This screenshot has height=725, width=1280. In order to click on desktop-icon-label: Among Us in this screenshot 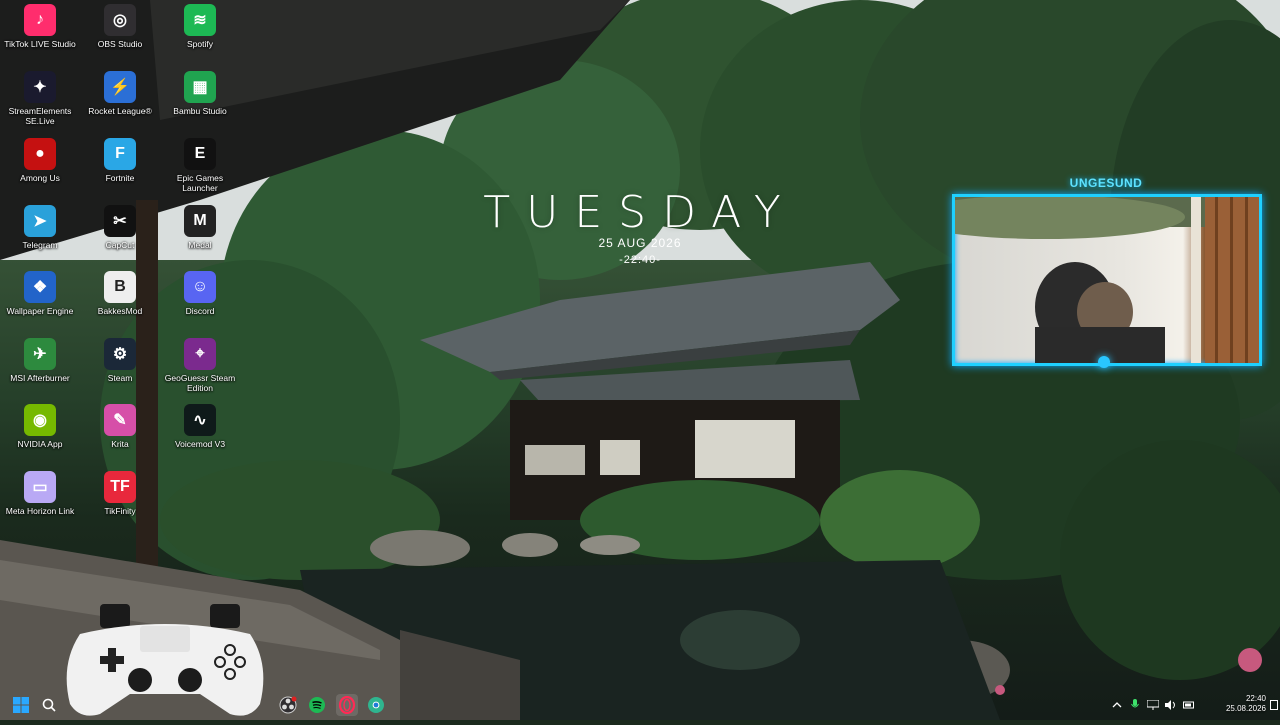, I will do `click(40, 178)`.